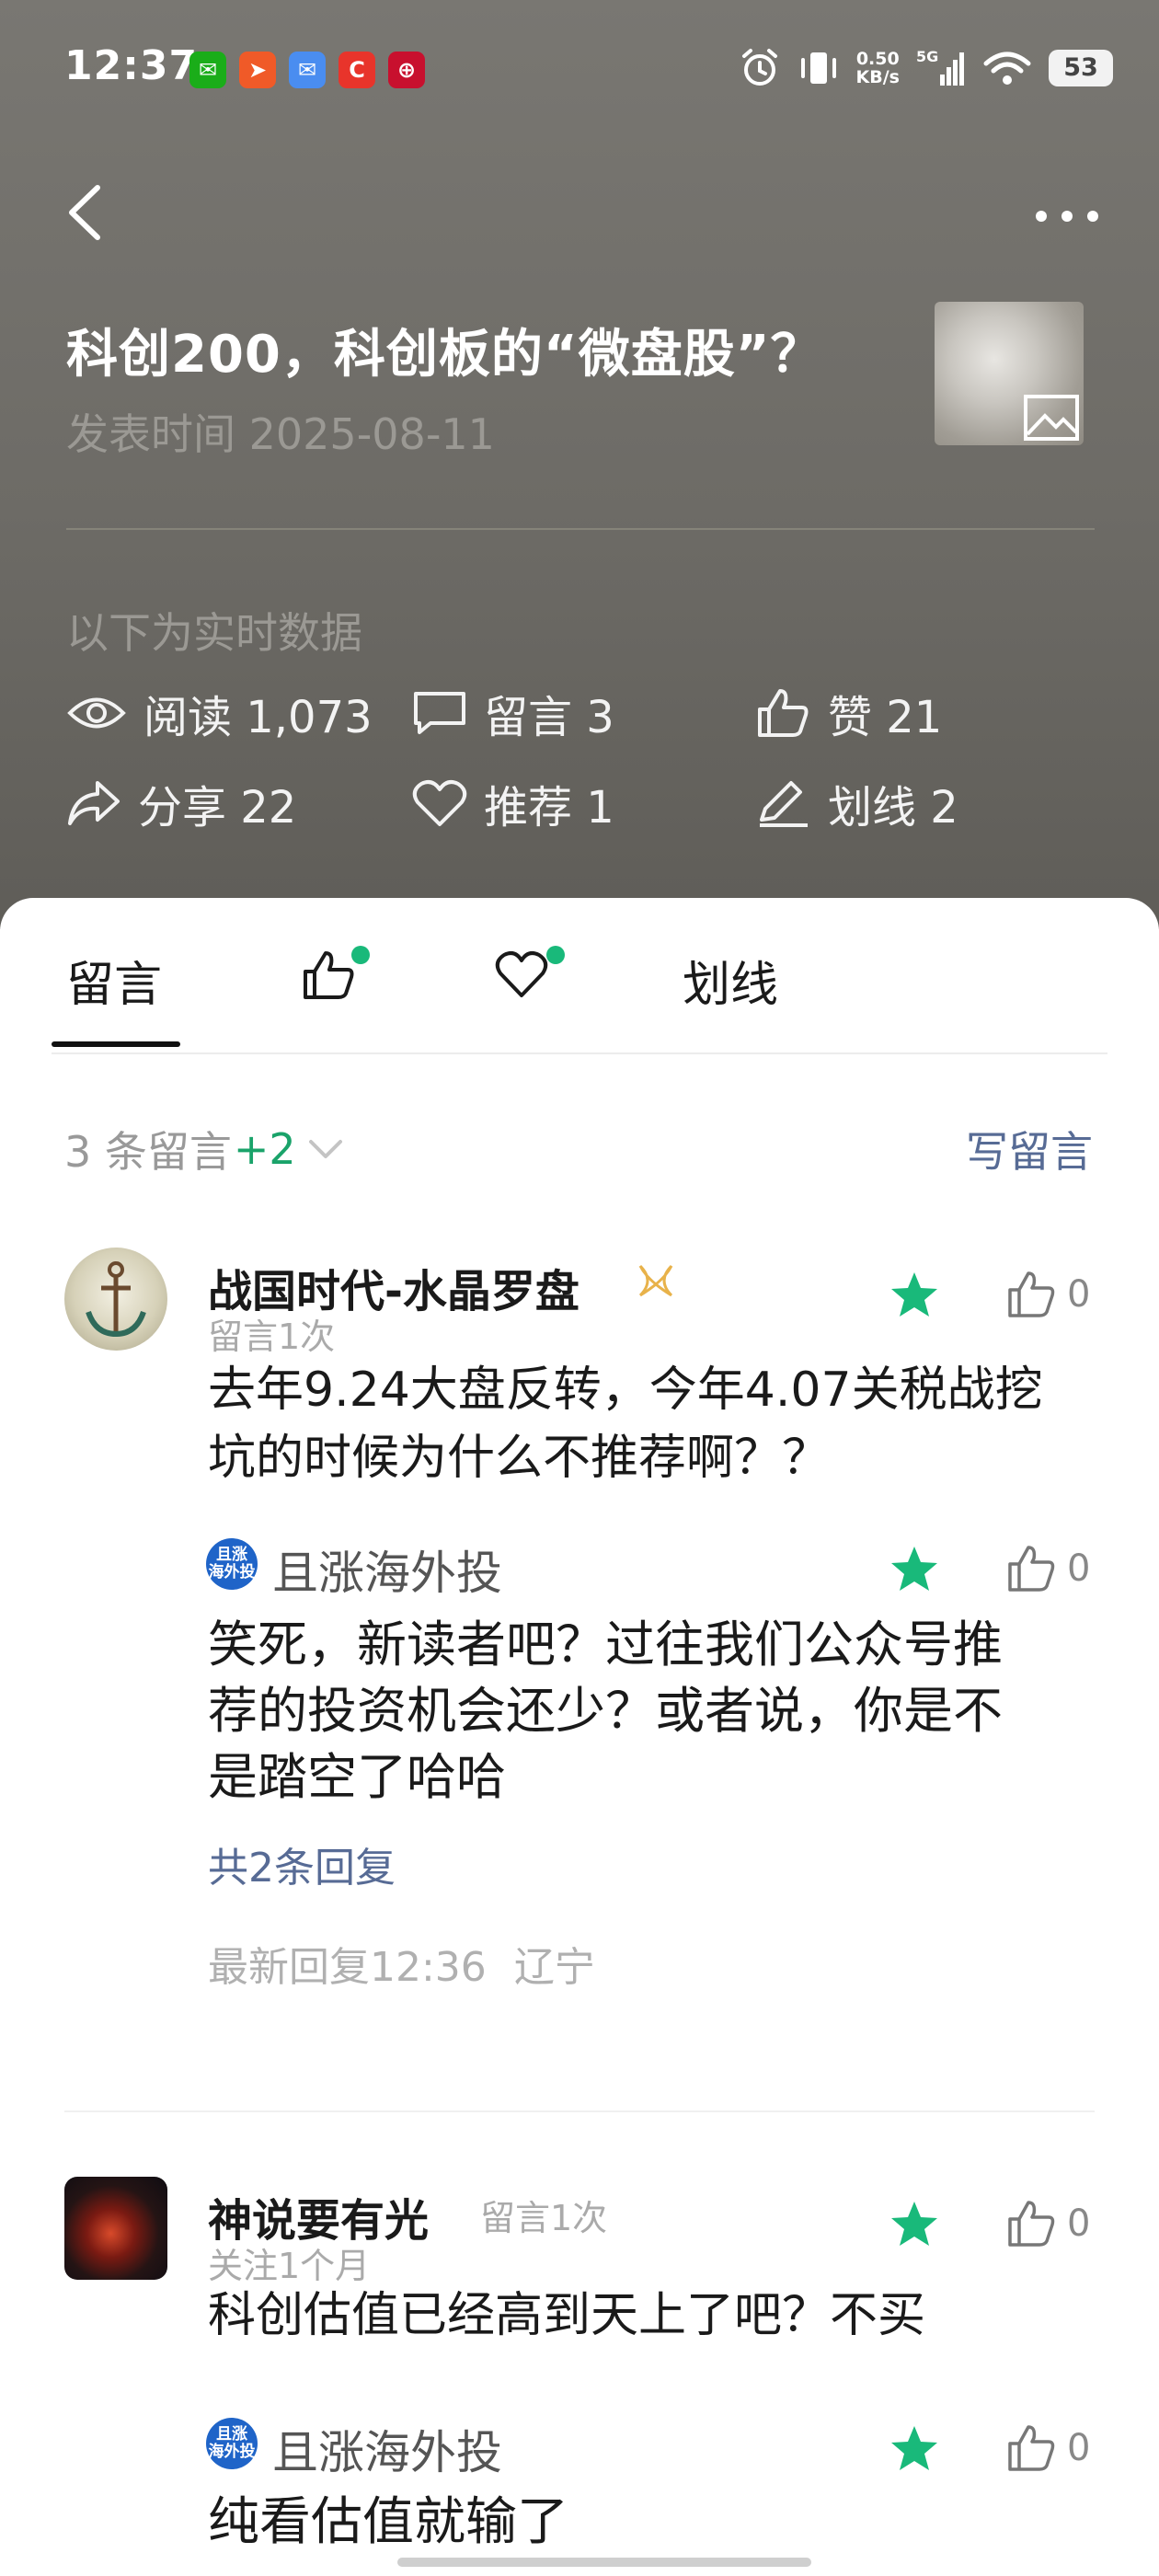  Describe the element at coordinates (649, 2523) in the screenshot. I see `reply-text: 纯看估值就输了` at that location.